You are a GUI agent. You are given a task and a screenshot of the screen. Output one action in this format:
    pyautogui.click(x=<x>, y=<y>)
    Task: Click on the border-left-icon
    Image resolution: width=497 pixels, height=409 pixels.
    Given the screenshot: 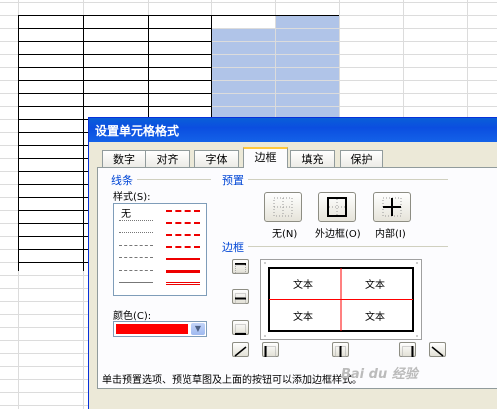 What is the action you would take?
    pyautogui.click(x=270, y=351)
    